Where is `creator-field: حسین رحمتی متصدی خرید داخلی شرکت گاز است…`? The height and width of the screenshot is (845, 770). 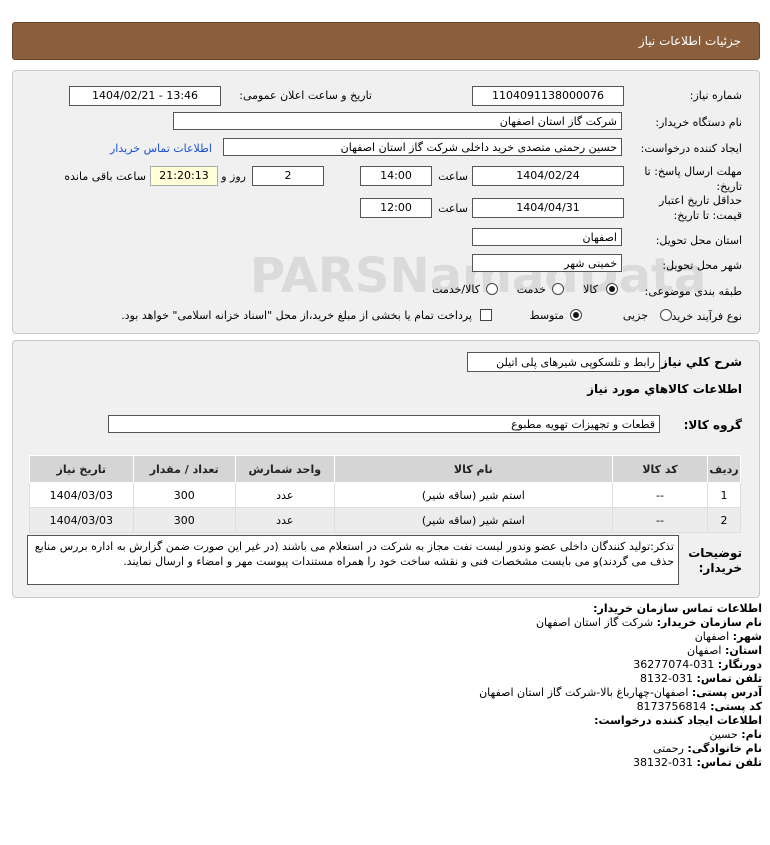
creator-field: حسین رحمتی متصدی خرید داخلی شرکت گاز است… is located at coordinates (422, 147).